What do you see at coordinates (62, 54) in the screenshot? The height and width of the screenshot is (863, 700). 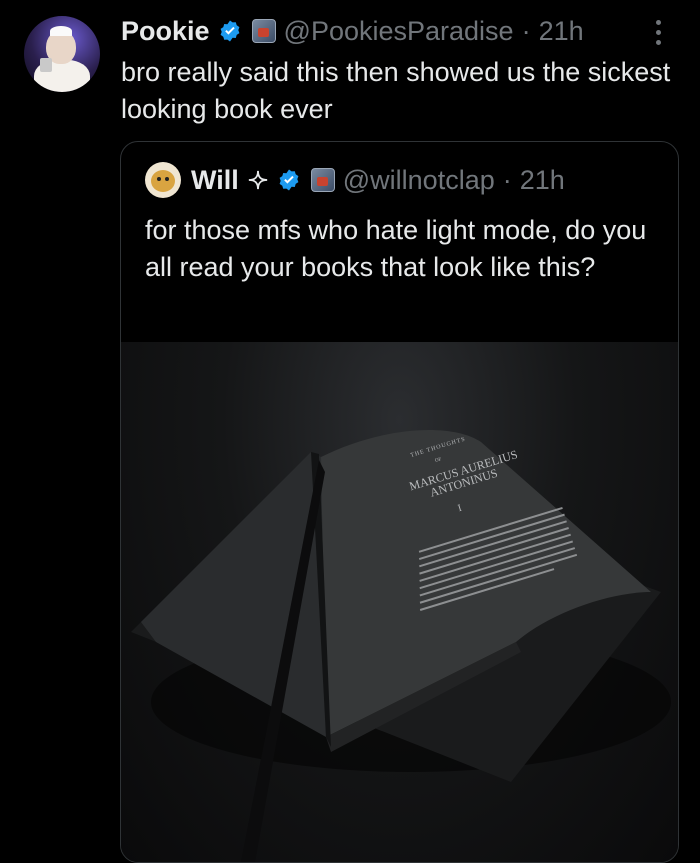 I see `author-avatar` at bounding box center [62, 54].